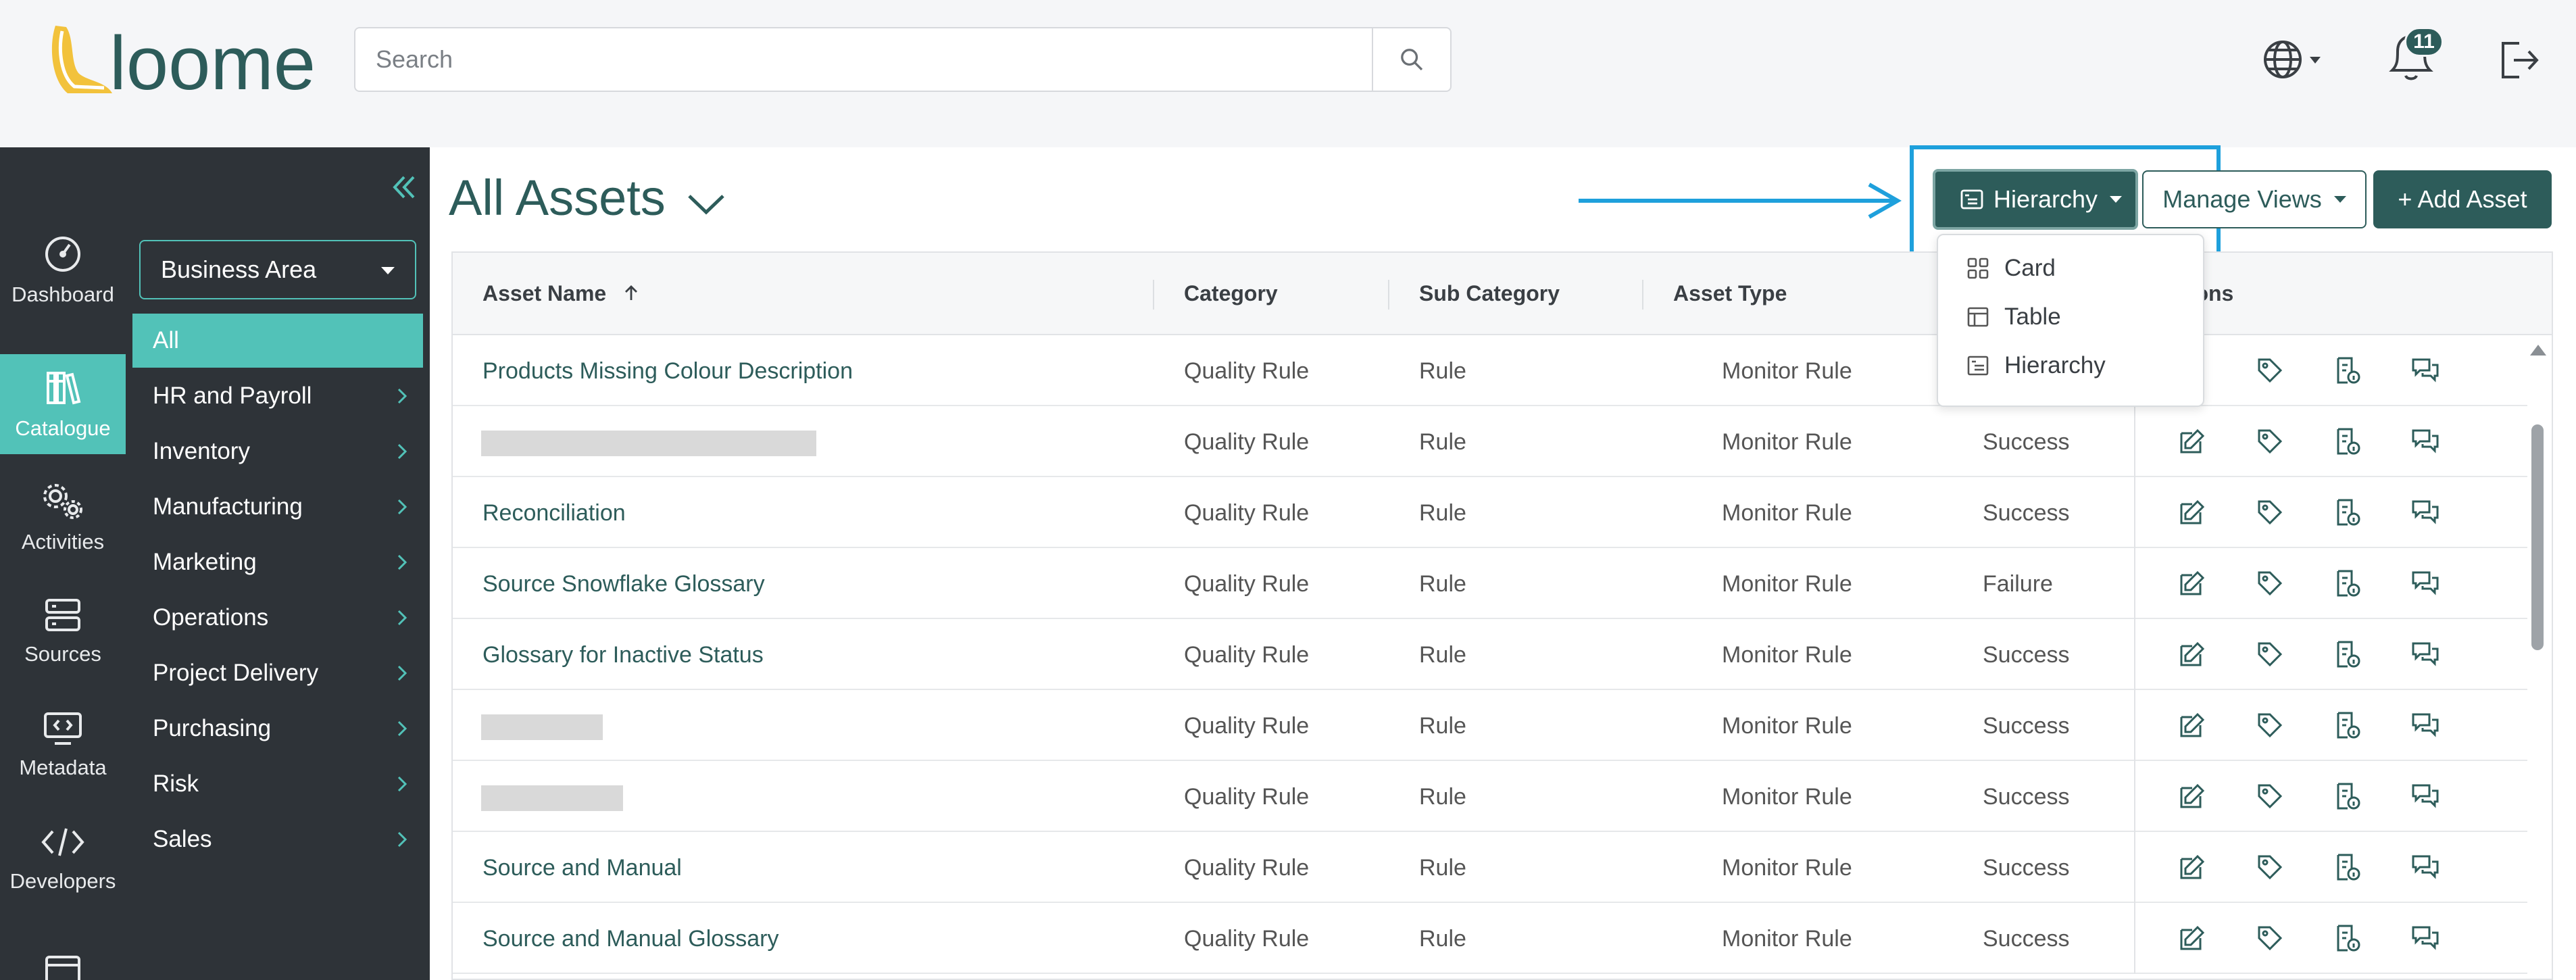  Describe the element at coordinates (277, 673) in the screenshot. I see `area-item-project-delivery: Project Delivery` at that location.